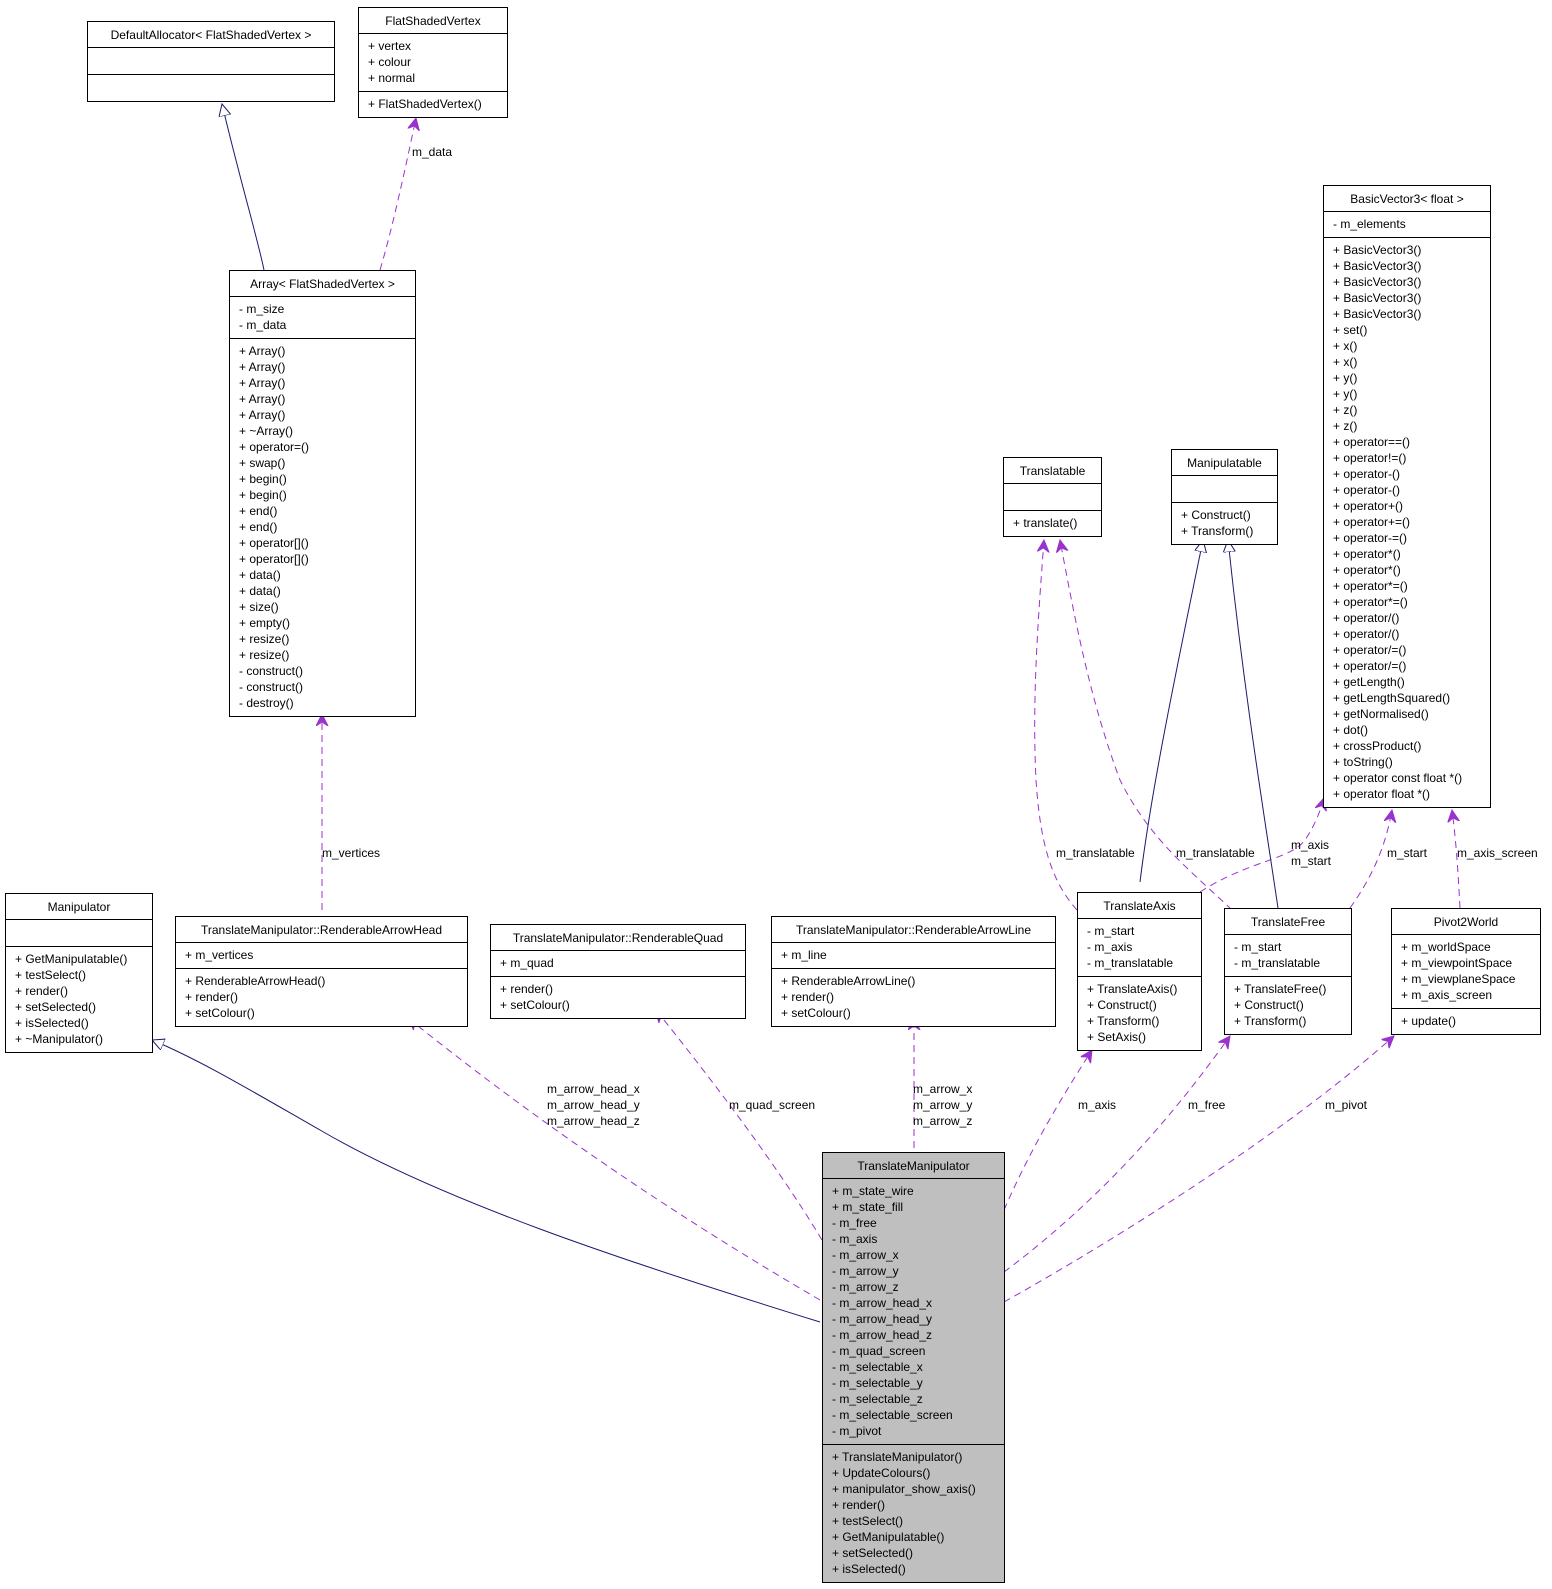 This screenshot has height=1589, width=1552. What do you see at coordinates (1370, 458) in the screenshot?
I see `class-method: + operator!=()` at bounding box center [1370, 458].